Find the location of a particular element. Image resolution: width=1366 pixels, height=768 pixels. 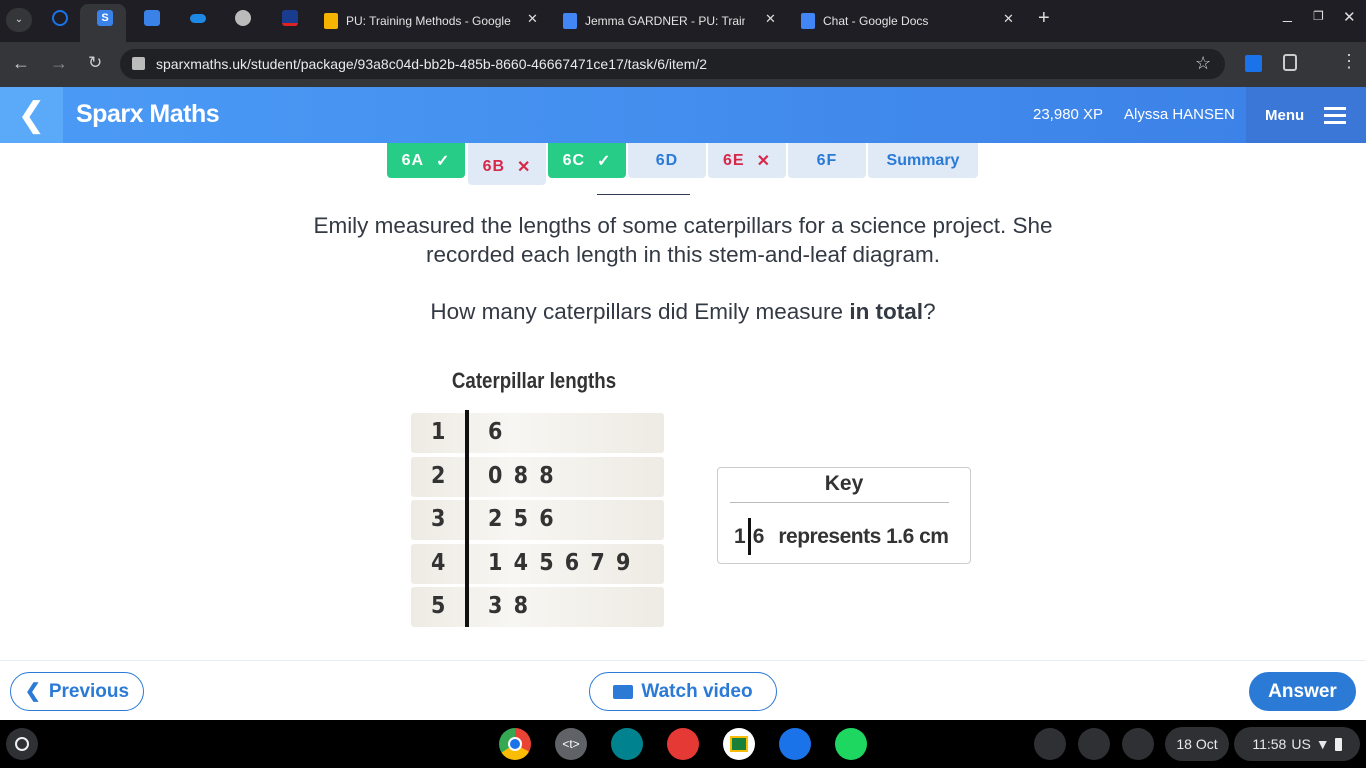

tab-6c: 6C ✓ is located at coordinates (587, 160).